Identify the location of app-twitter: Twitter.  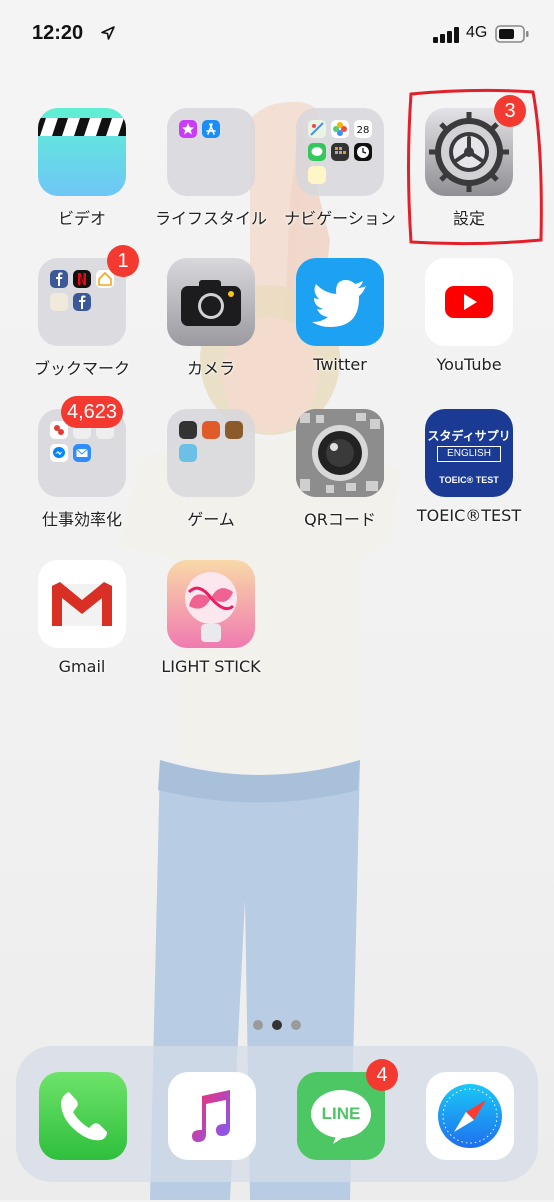
(340, 323).